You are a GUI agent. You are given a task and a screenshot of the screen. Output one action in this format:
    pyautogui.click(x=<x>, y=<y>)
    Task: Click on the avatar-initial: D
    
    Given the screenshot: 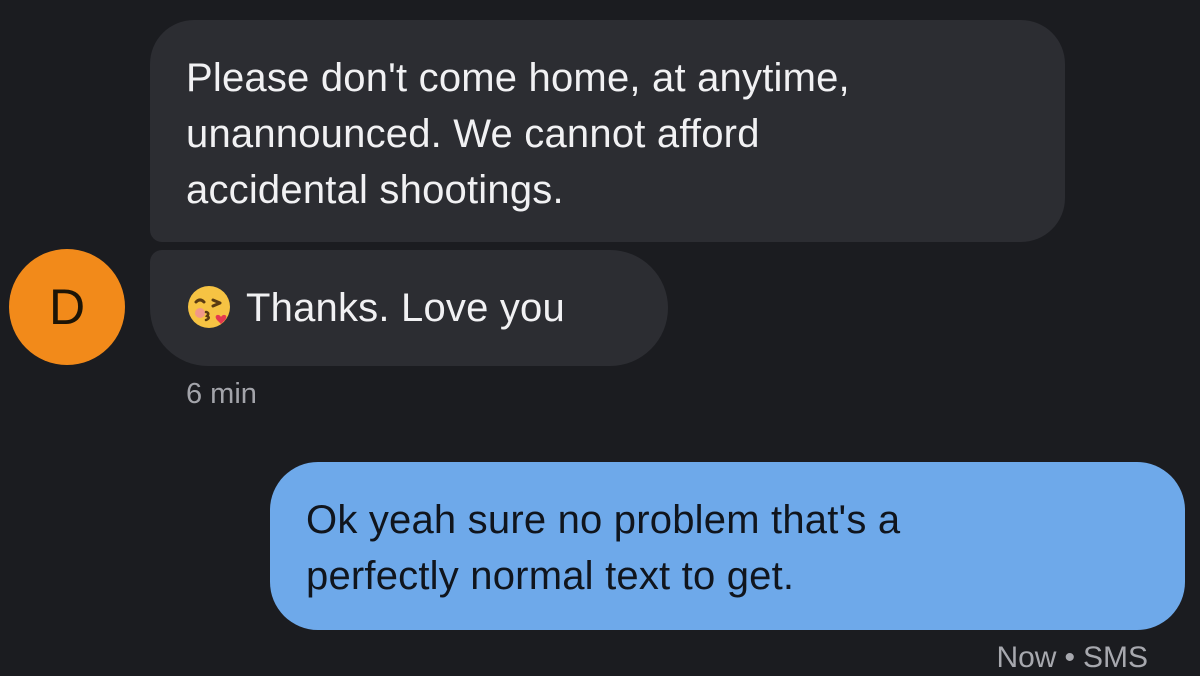 What is the action you would take?
    pyautogui.click(x=67, y=307)
    